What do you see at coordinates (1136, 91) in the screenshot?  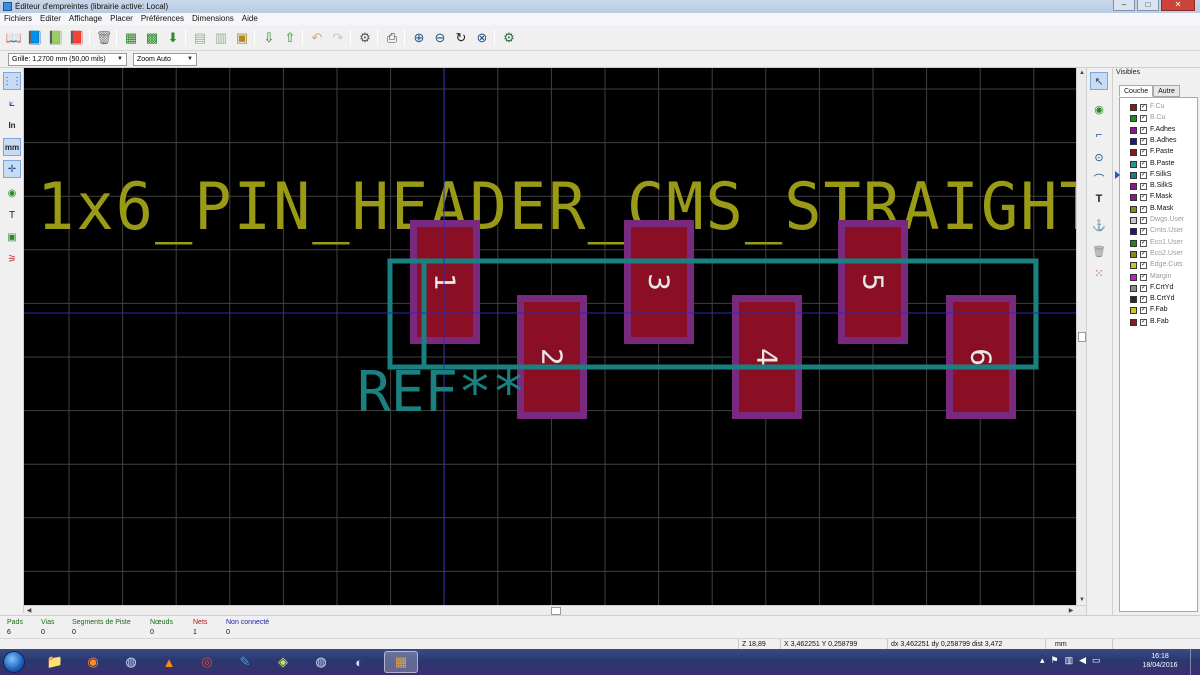 I see `tab-couche: Couche` at bounding box center [1136, 91].